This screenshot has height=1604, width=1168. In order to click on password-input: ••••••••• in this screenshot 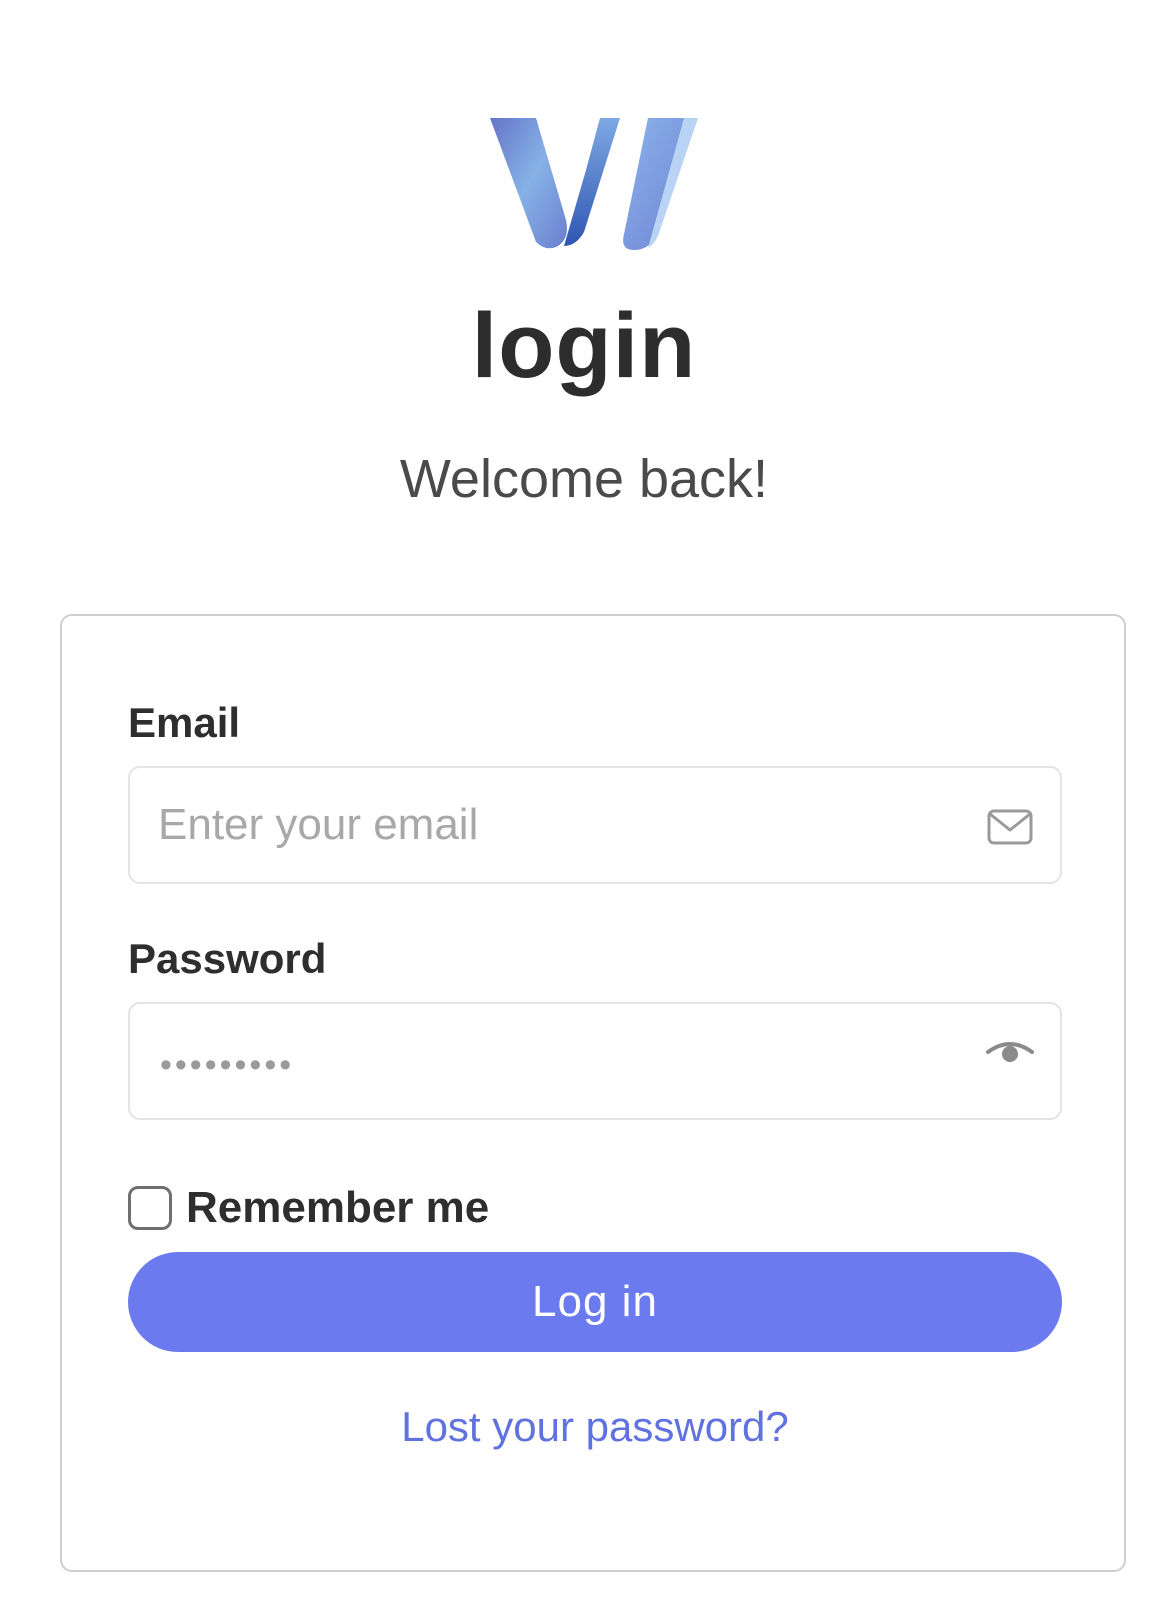, I will do `click(227, 1065)`.